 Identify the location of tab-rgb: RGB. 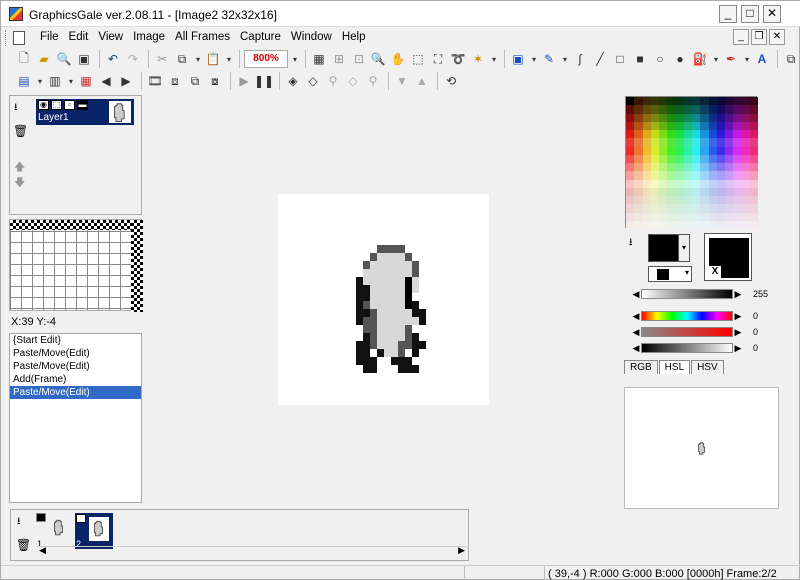
(641, 367).